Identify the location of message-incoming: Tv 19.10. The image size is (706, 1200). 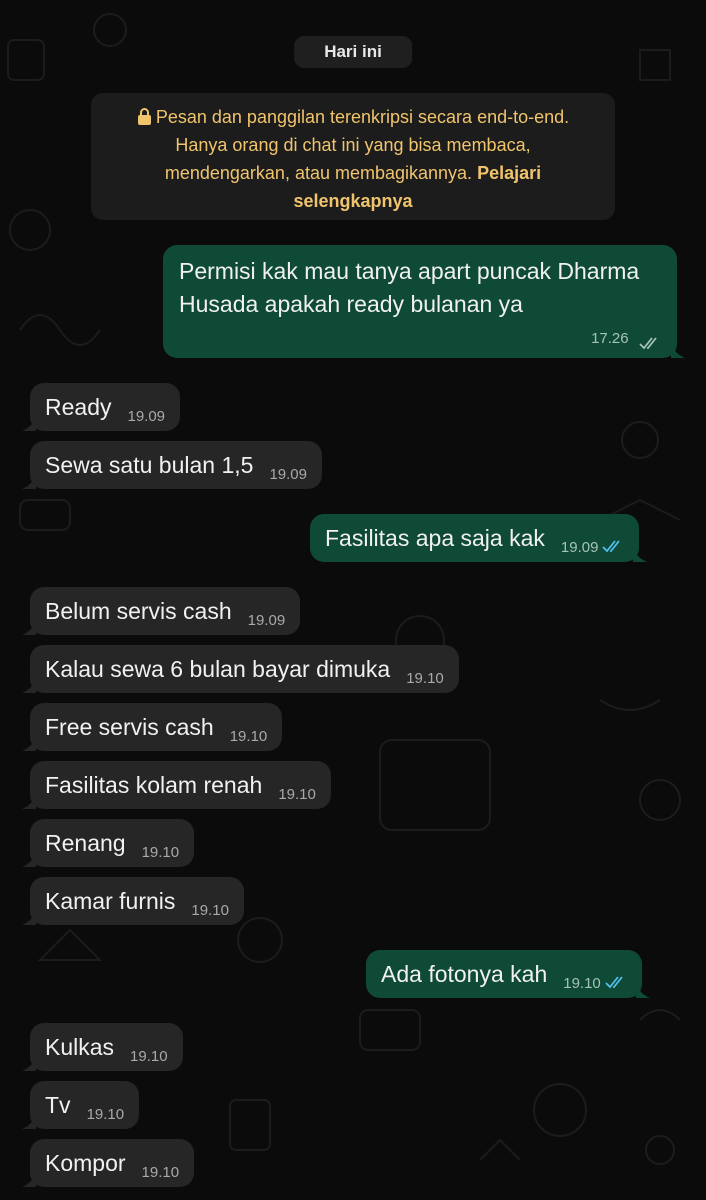
(81, 1105).